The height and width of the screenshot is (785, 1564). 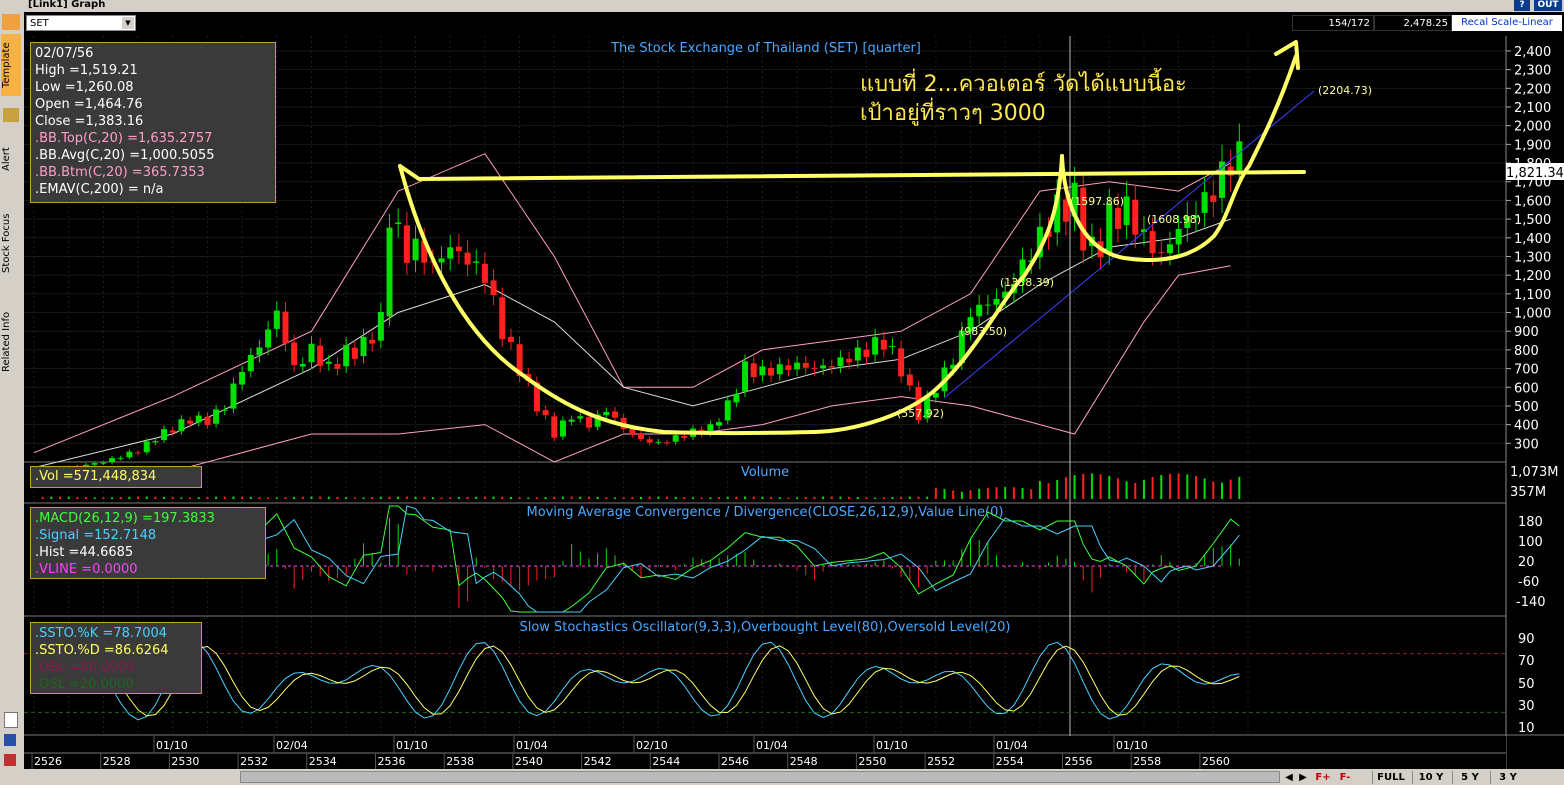 What do you see at coordinates (11, 720) in the screenshot?
I see `new-document-icon` at bounding box center [11, 720].